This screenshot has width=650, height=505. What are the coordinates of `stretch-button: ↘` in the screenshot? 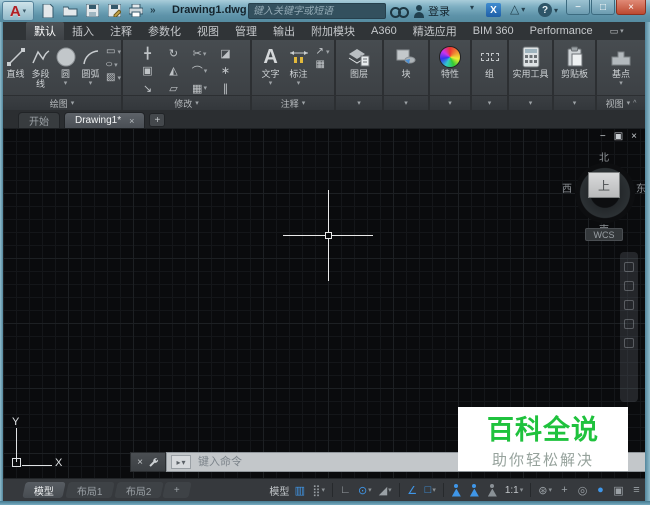 It's located at (148, 88).